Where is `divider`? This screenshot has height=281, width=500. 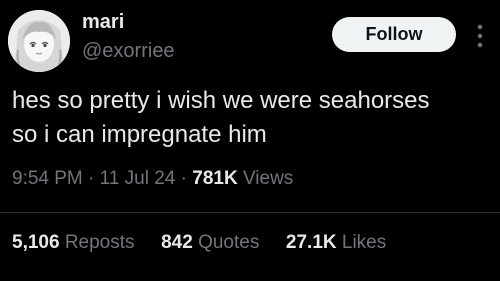
divider is located at coordinates (250, 212).